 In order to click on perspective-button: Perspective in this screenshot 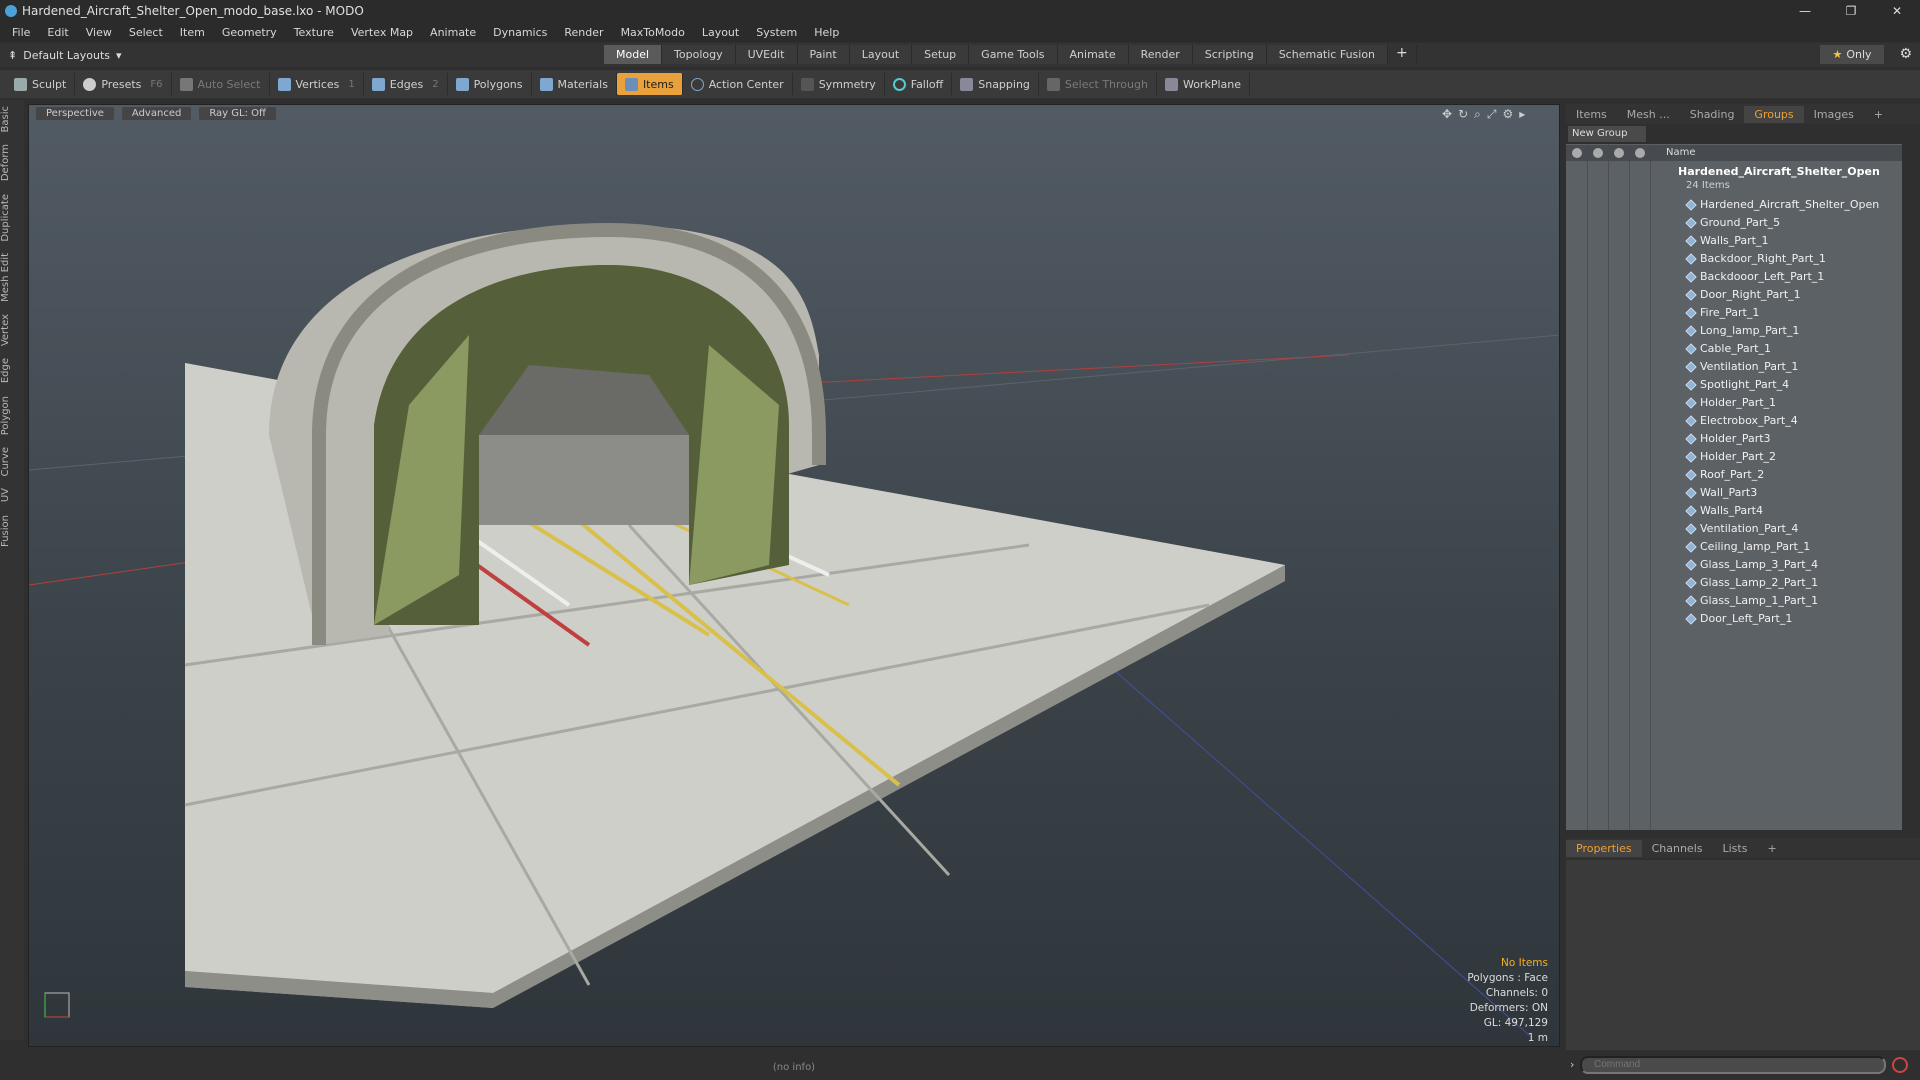, I will do `click(75, 113)`.